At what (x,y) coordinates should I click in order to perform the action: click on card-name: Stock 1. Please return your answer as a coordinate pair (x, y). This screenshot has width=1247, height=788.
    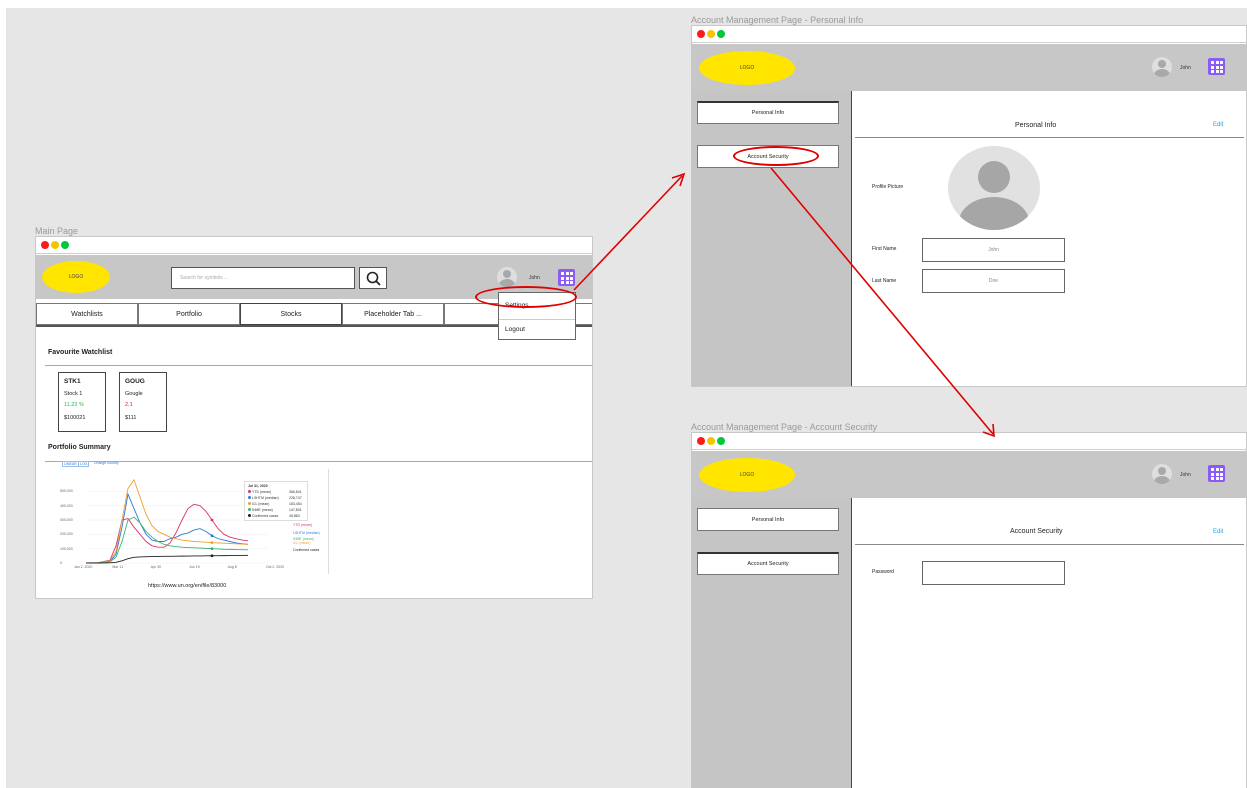
    Looking at the image, I should click on (73, 394).